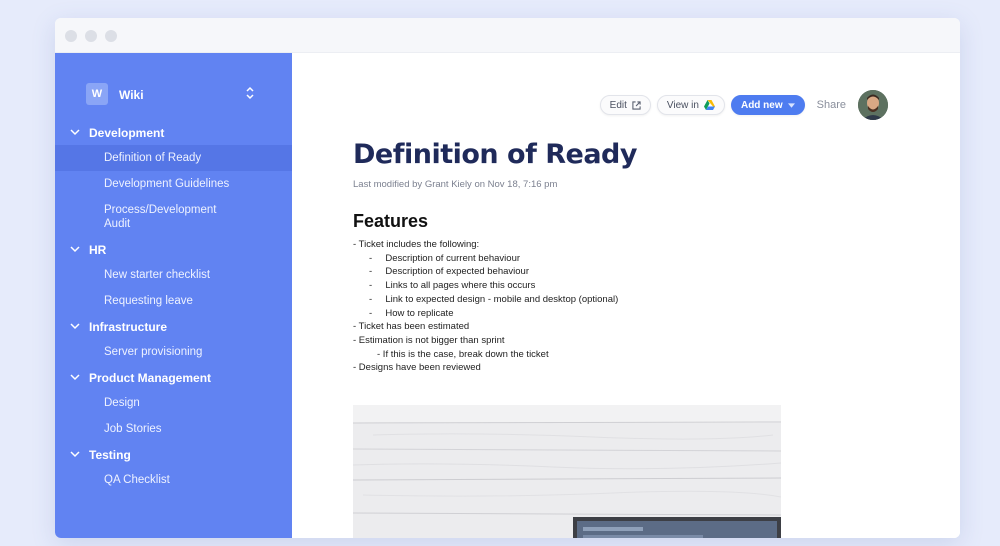 The image size is (1000, 546). What do you see at coordinates (791, 105) in the screenshot?
I see `caret-down-icon` at bounding box center [791, 105].